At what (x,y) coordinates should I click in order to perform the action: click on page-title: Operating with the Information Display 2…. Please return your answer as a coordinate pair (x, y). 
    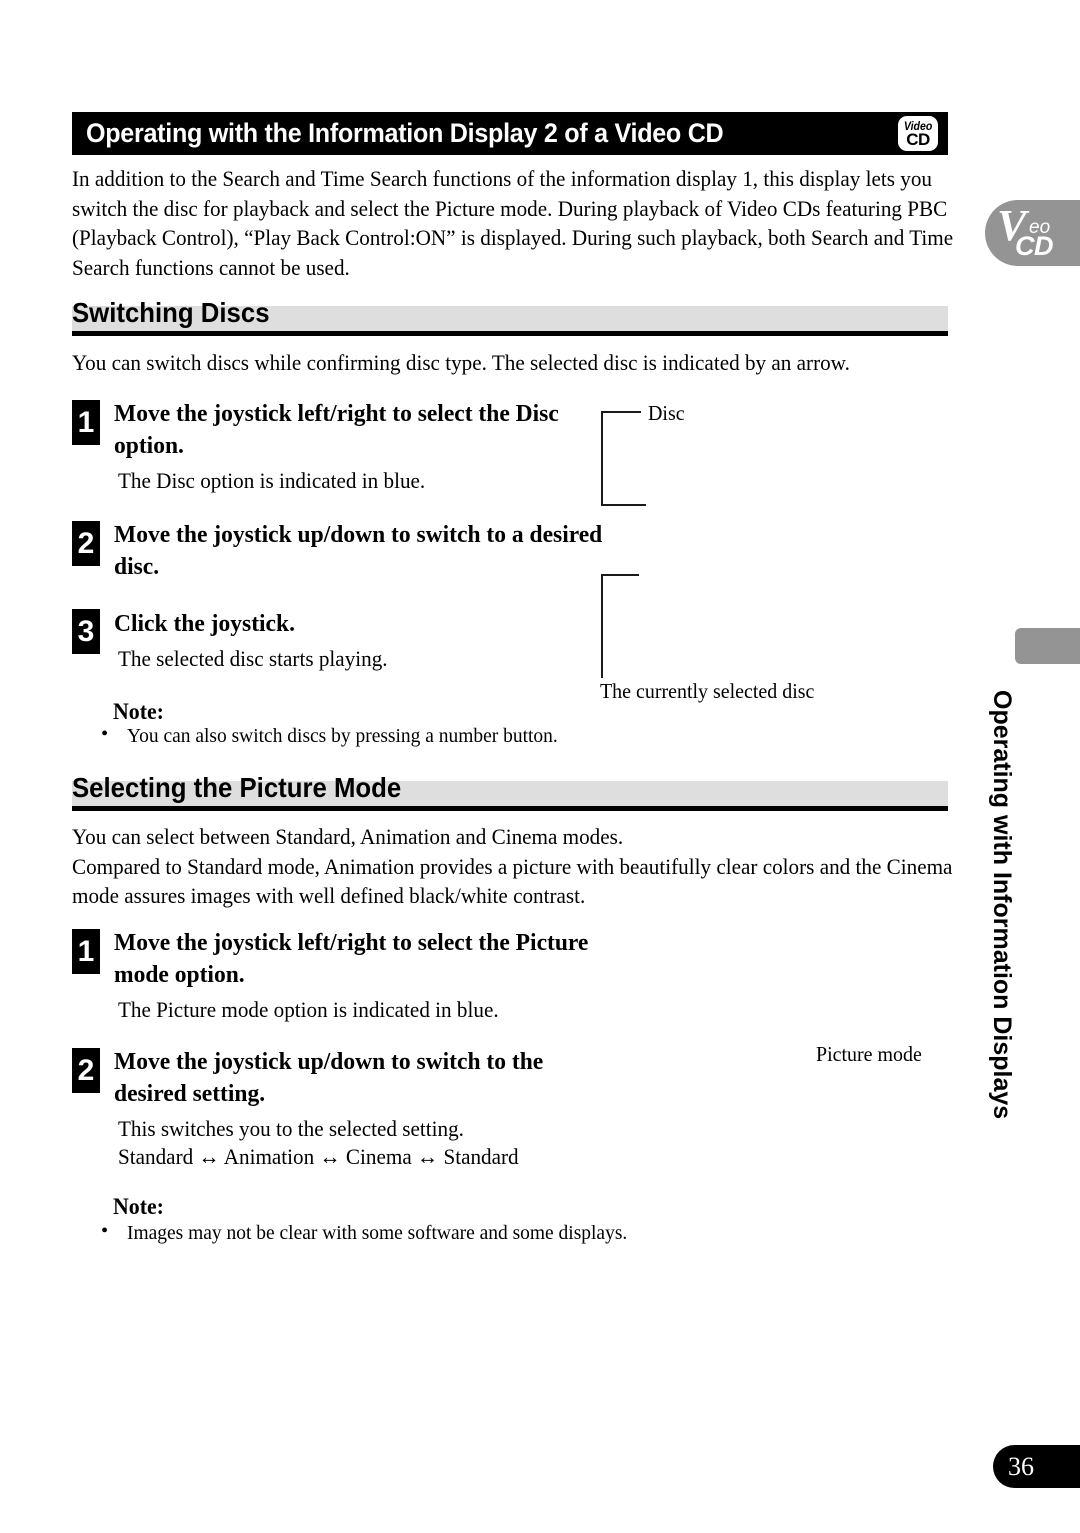
    Looking at the image, I should click on (405, 133).